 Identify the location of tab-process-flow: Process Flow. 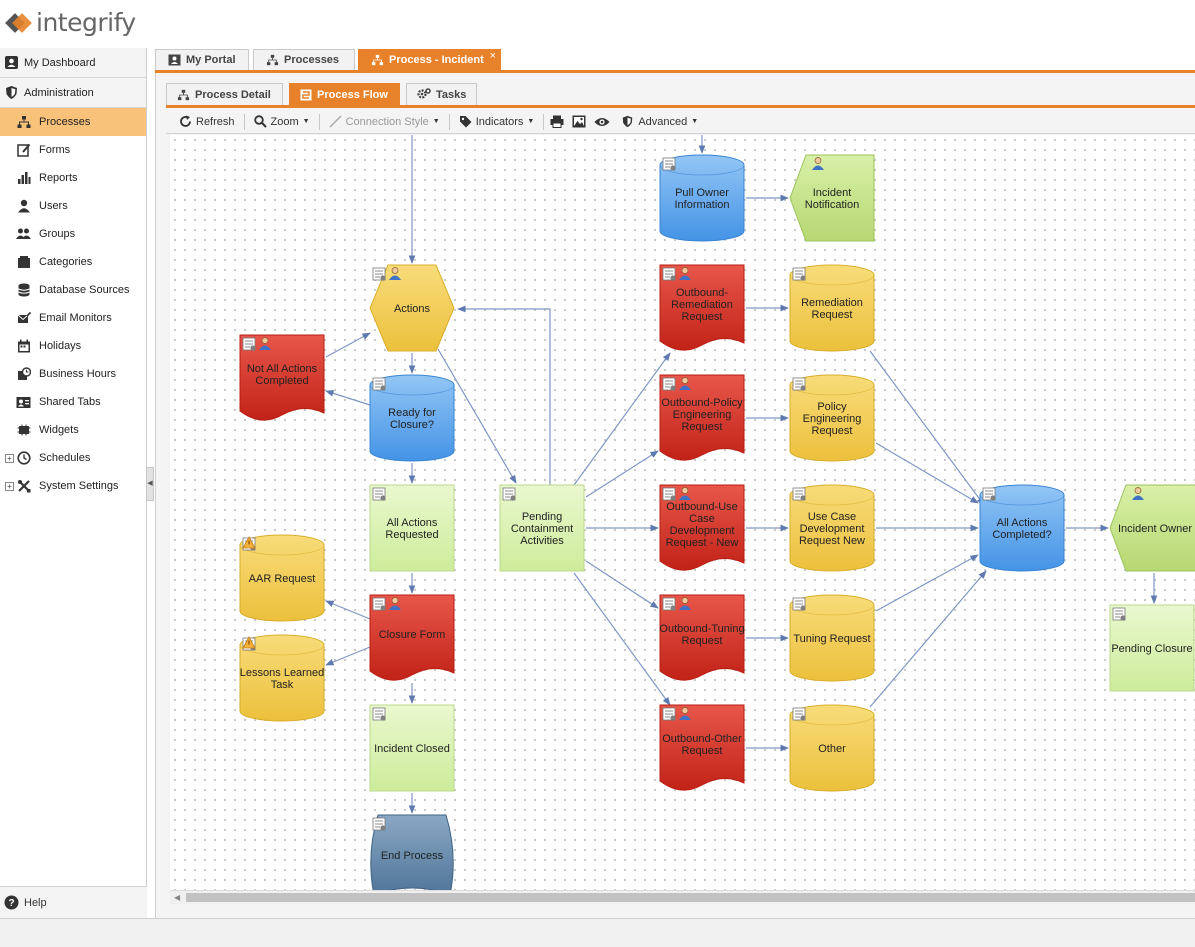
(344, 94).